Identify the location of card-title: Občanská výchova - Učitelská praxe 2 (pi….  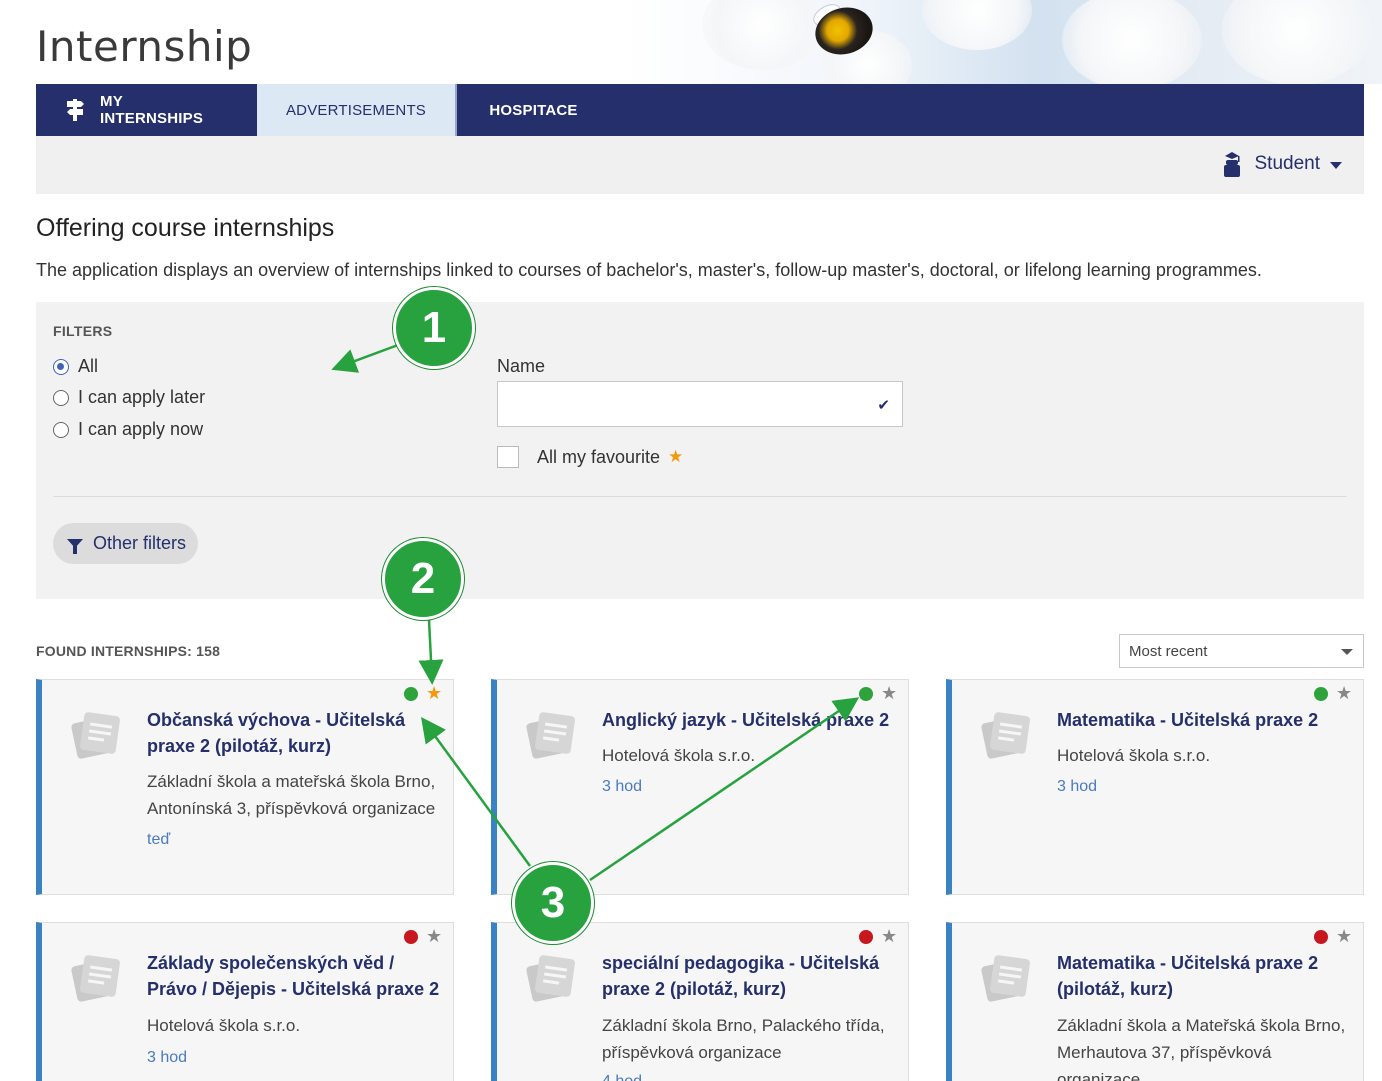
(295, 733).